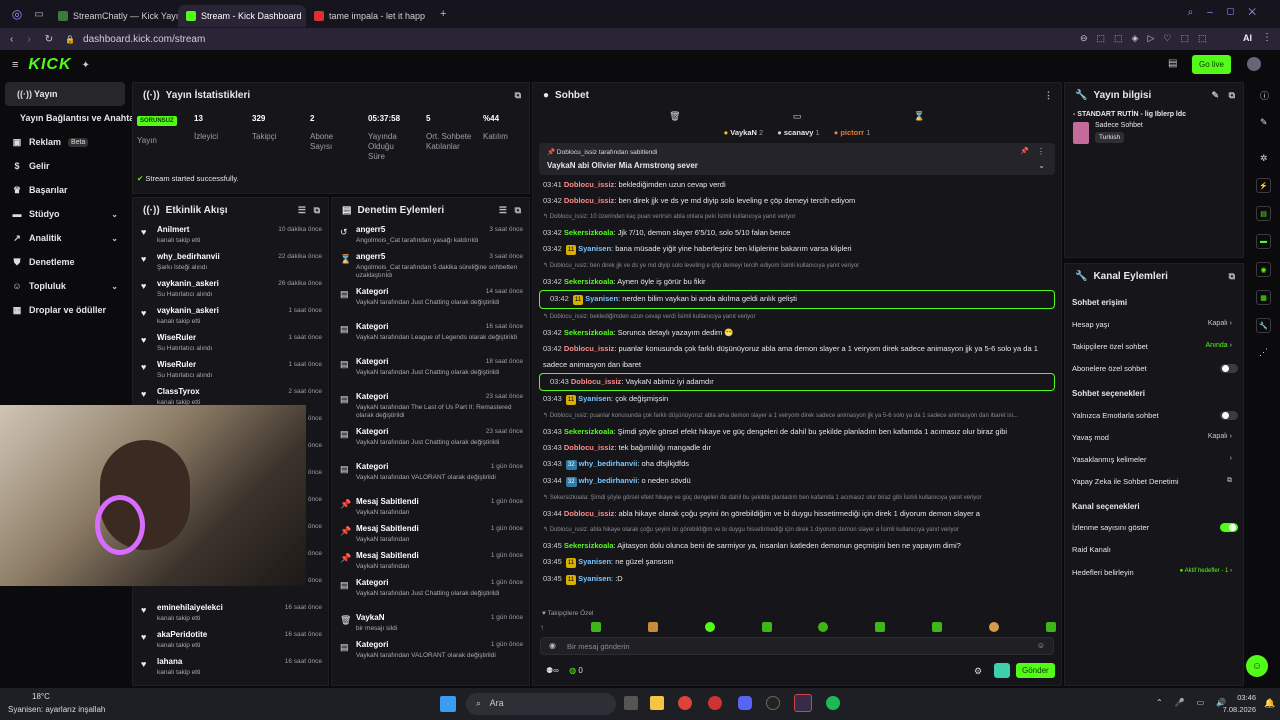 This screenshot has width=1280, height=720. I want to click on edit-icon: ✎, so click(1215, 95).